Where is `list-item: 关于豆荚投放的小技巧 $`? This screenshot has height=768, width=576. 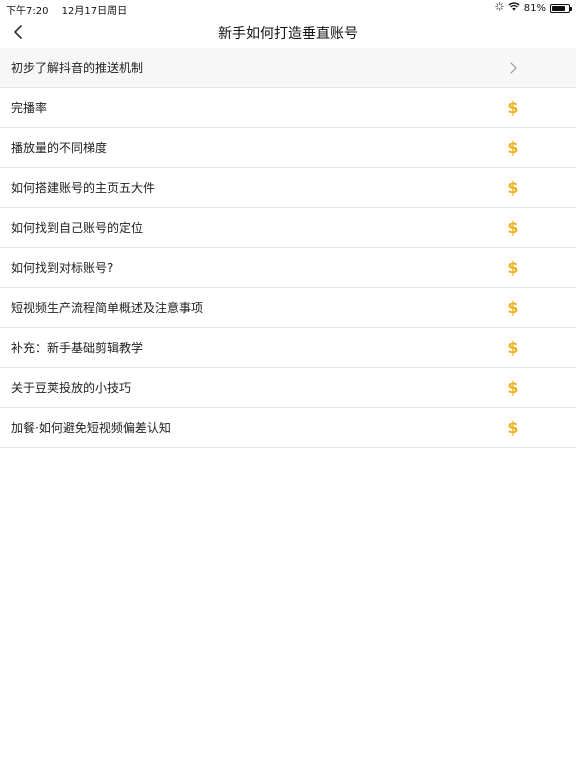 list-item: 关于豆荚投放的小技巧 $ is located at coordinates (288, 388).